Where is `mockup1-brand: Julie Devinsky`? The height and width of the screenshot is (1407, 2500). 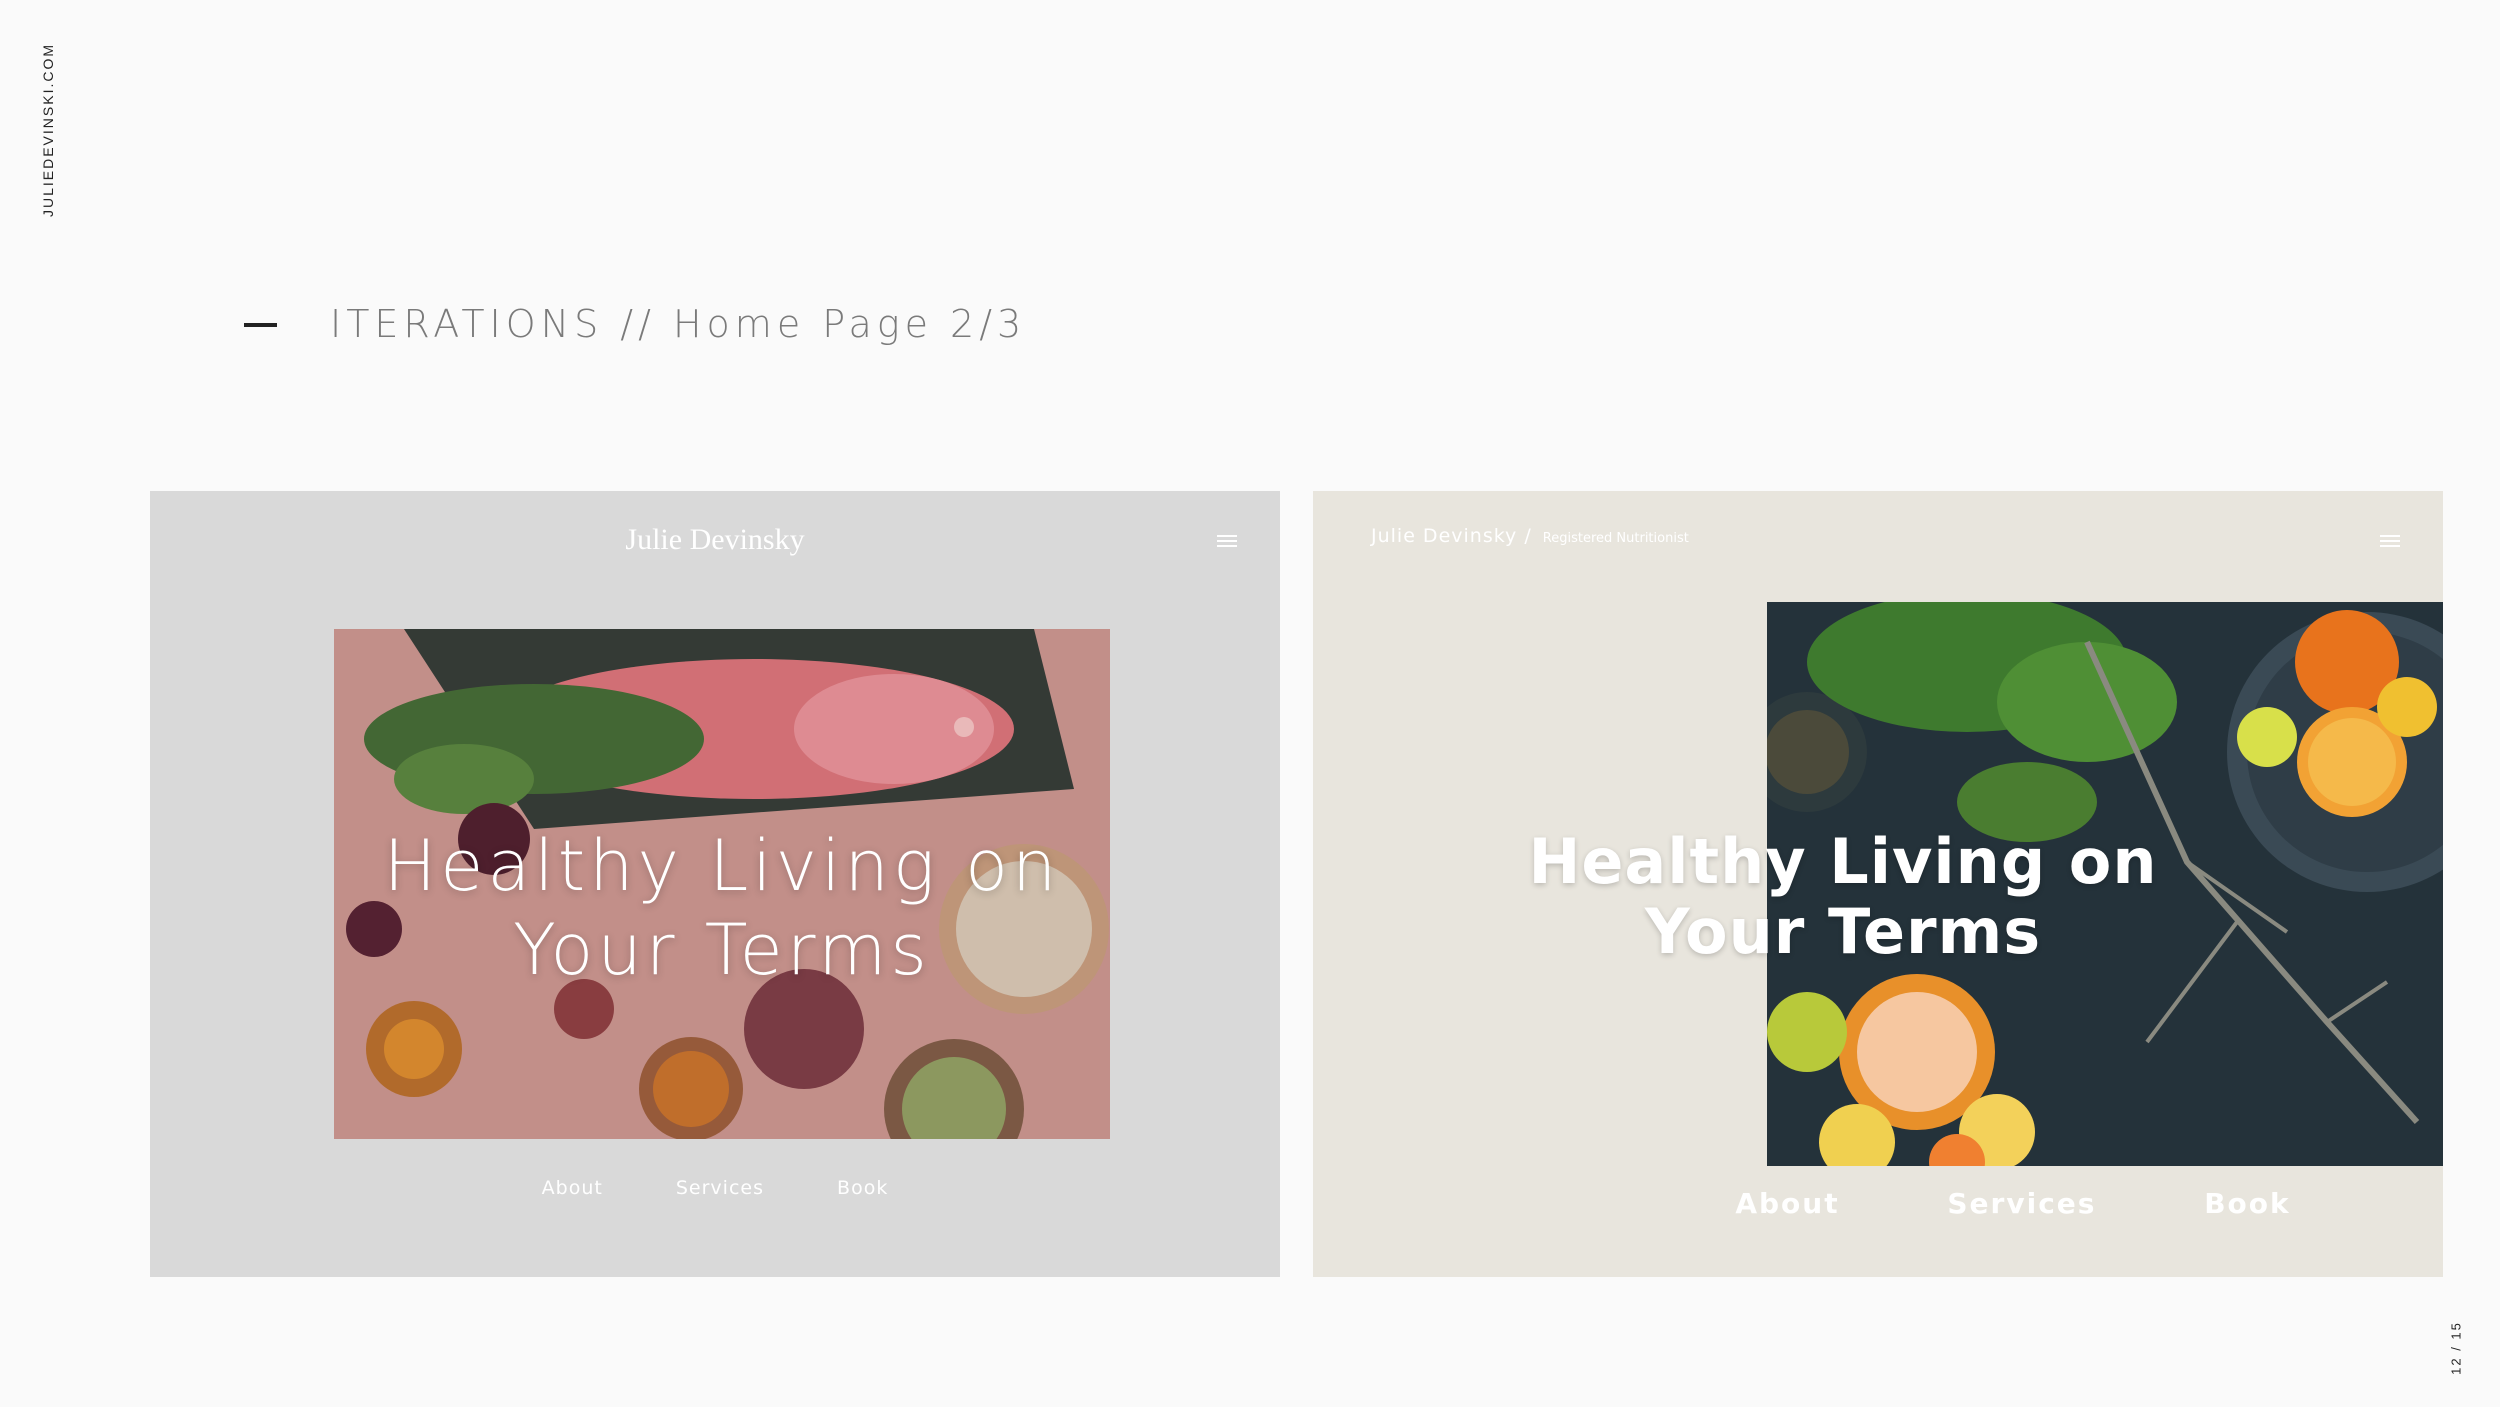
mockup1-brand: Julie Devinsky is located at coordinates (715, 540).